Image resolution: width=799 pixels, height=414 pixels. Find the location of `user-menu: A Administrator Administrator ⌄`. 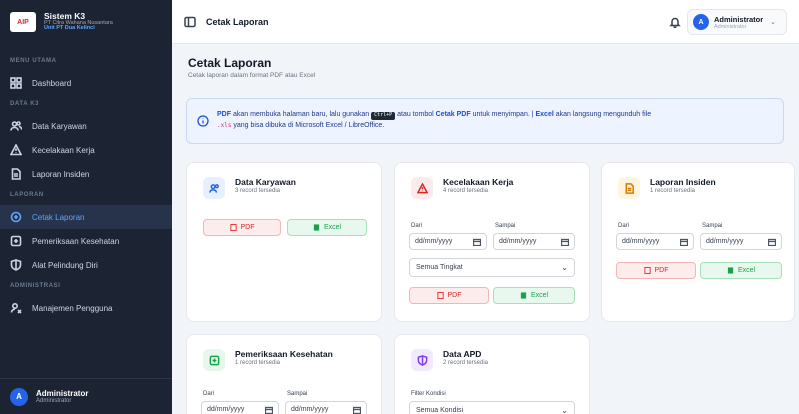

user-menu: A Administrator Administrator ⌄ is located at coordinates (737, 22).